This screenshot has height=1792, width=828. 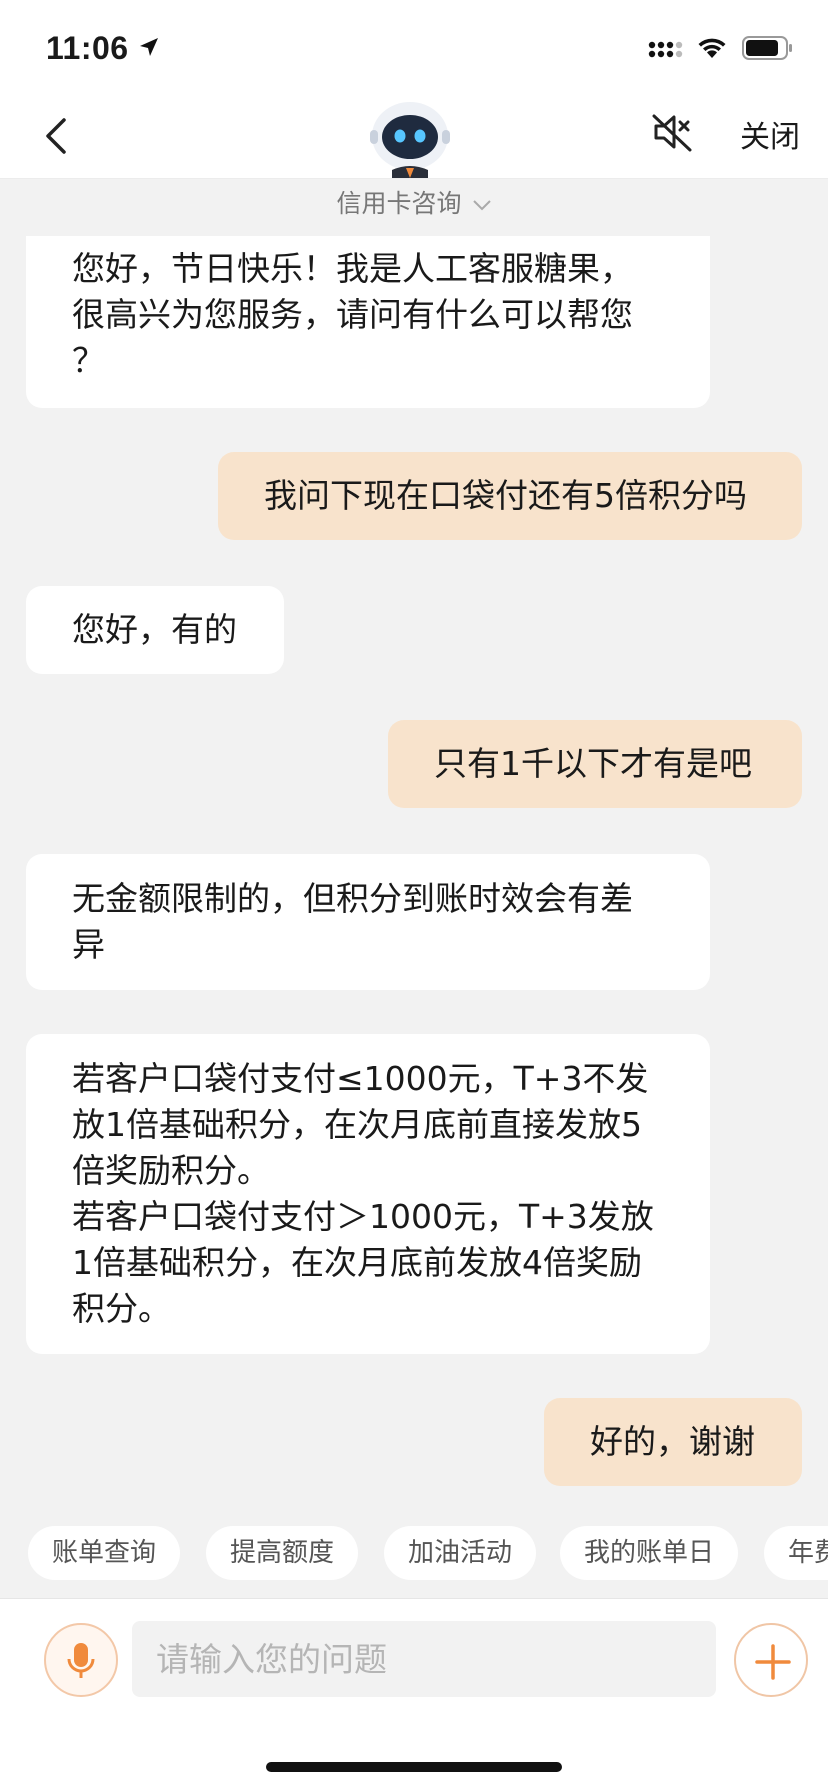 What do you see at coordinates (104, 1553) in the screenshot?
I see `quick-reply-chip: 账单查询` at bounding box center [104, 1553].